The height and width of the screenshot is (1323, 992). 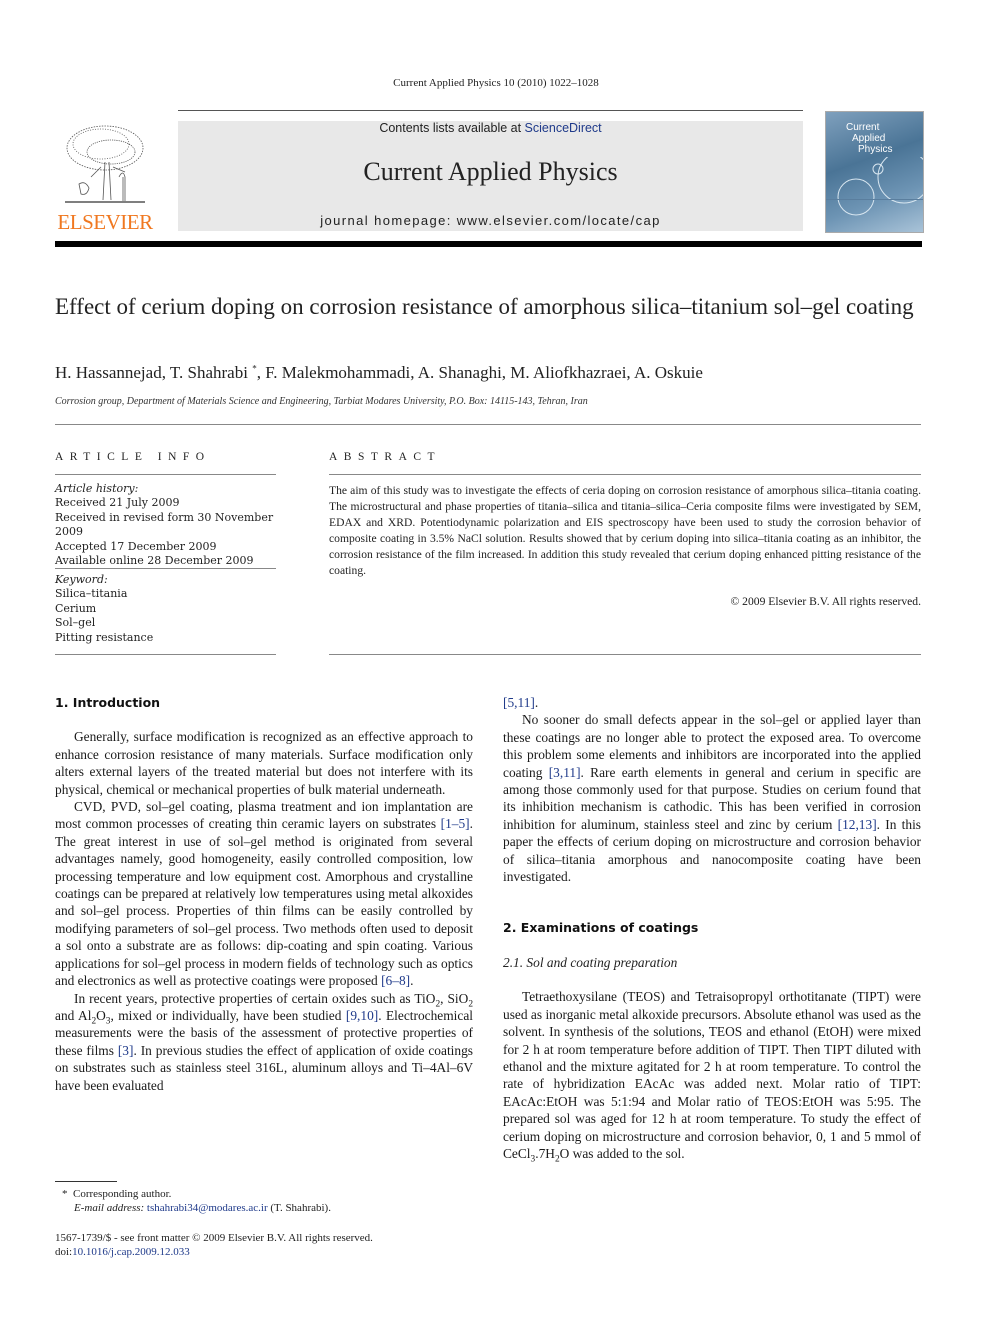 I want to click on header-thick-rule, so click(x=488, y=244).